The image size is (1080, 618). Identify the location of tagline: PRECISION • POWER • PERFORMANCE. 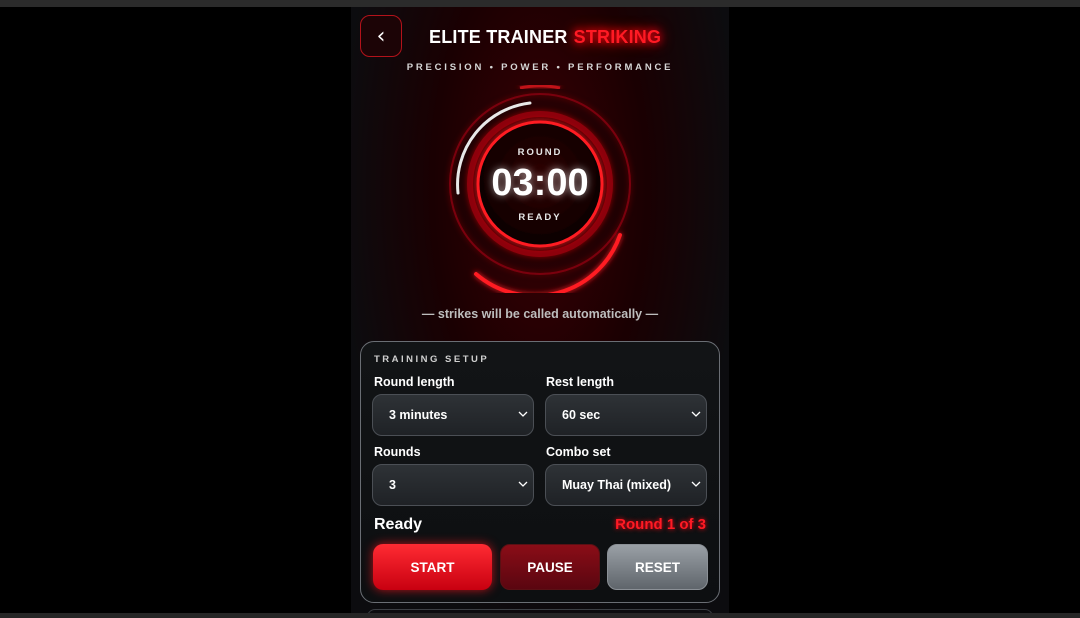
(540, 67).